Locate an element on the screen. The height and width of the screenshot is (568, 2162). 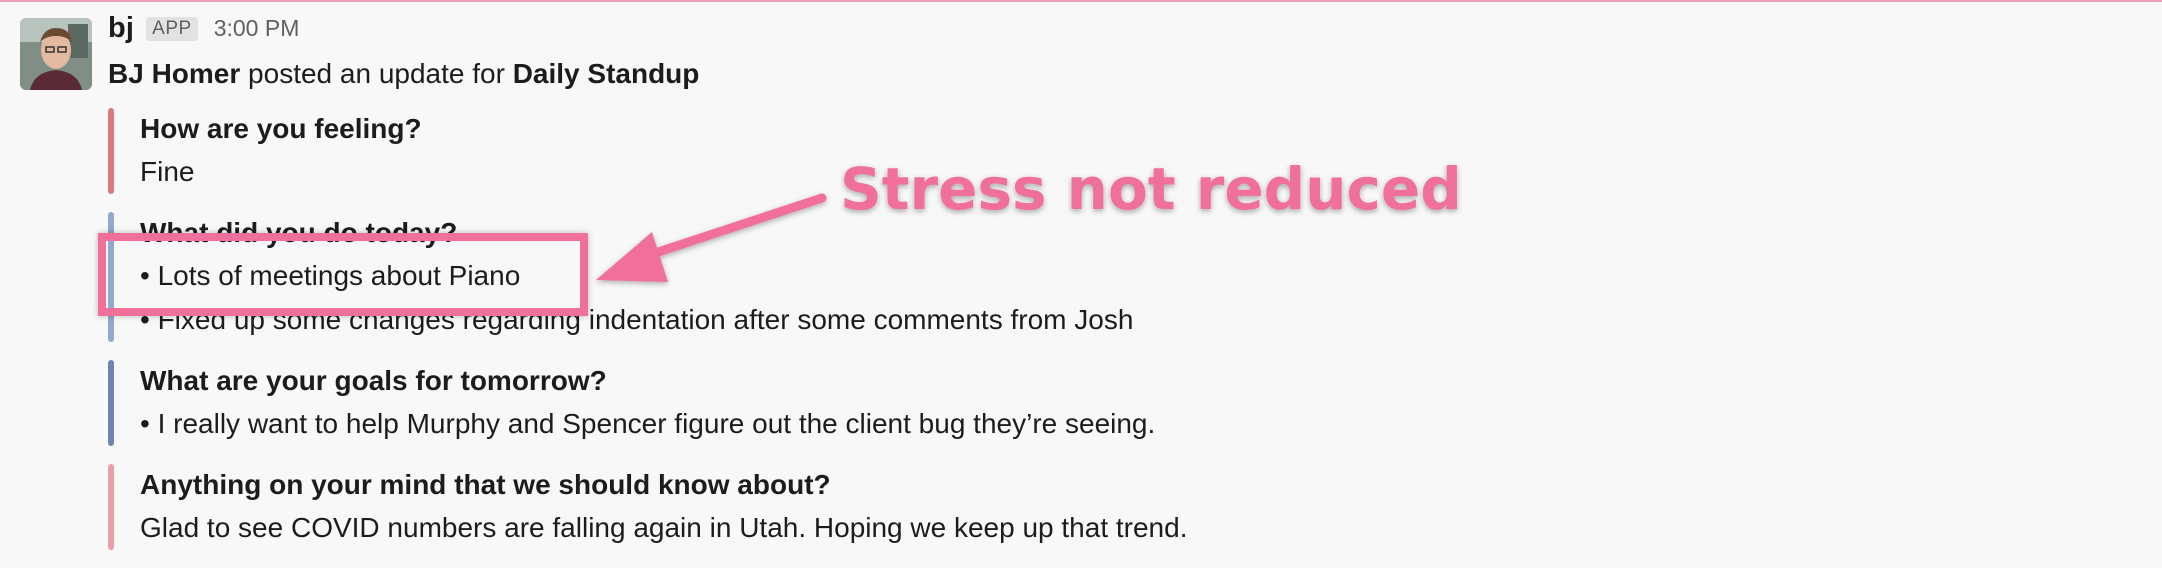
attachment-question: How are you feeling? is located at coordinates (281, 128).